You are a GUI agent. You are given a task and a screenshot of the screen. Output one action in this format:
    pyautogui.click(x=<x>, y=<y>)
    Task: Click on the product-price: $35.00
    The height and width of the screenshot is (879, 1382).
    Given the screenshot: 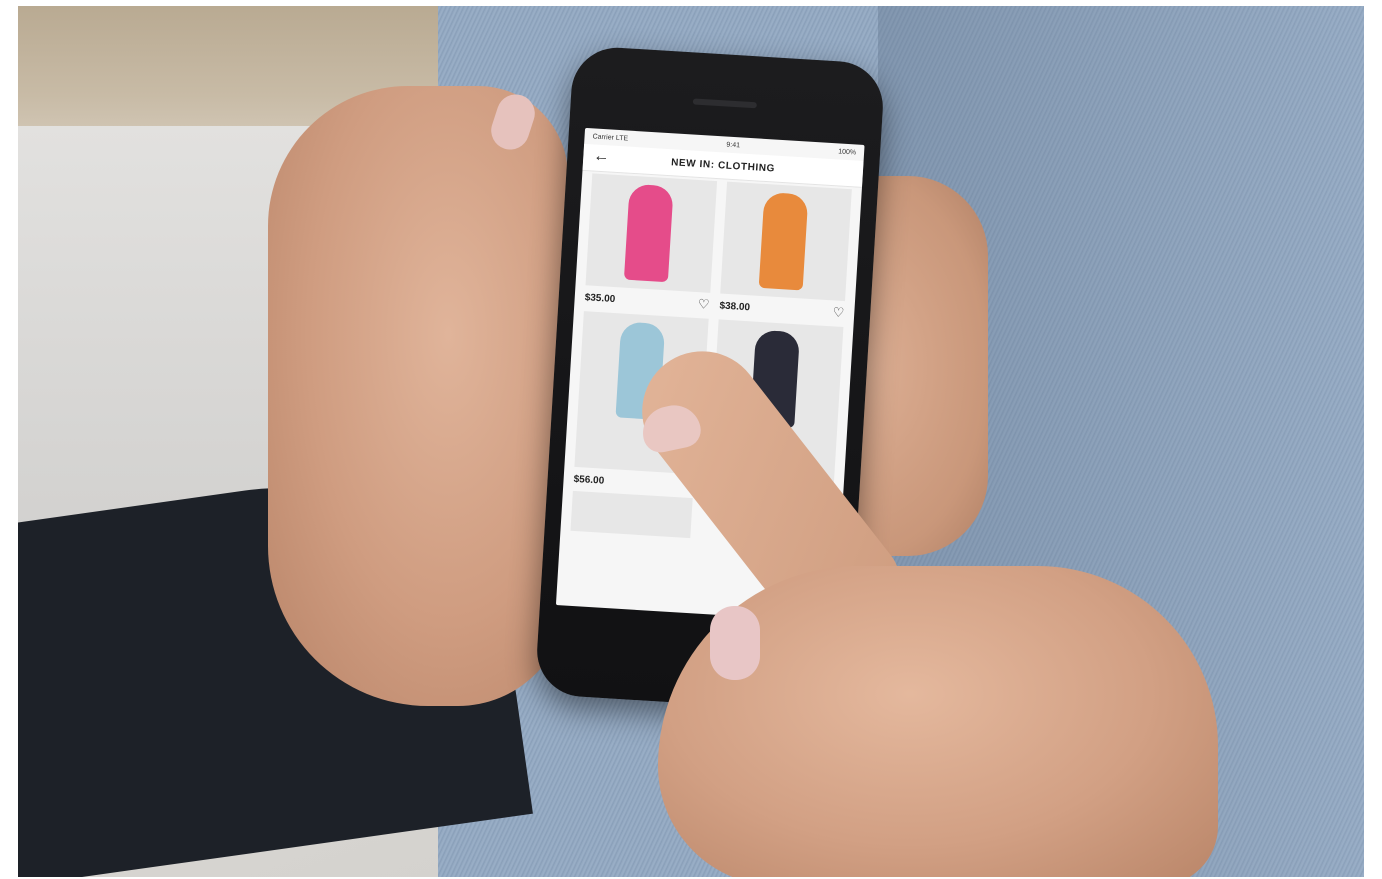 What is the action you would take?
    pyautogui.click(x=600, y=298)
    